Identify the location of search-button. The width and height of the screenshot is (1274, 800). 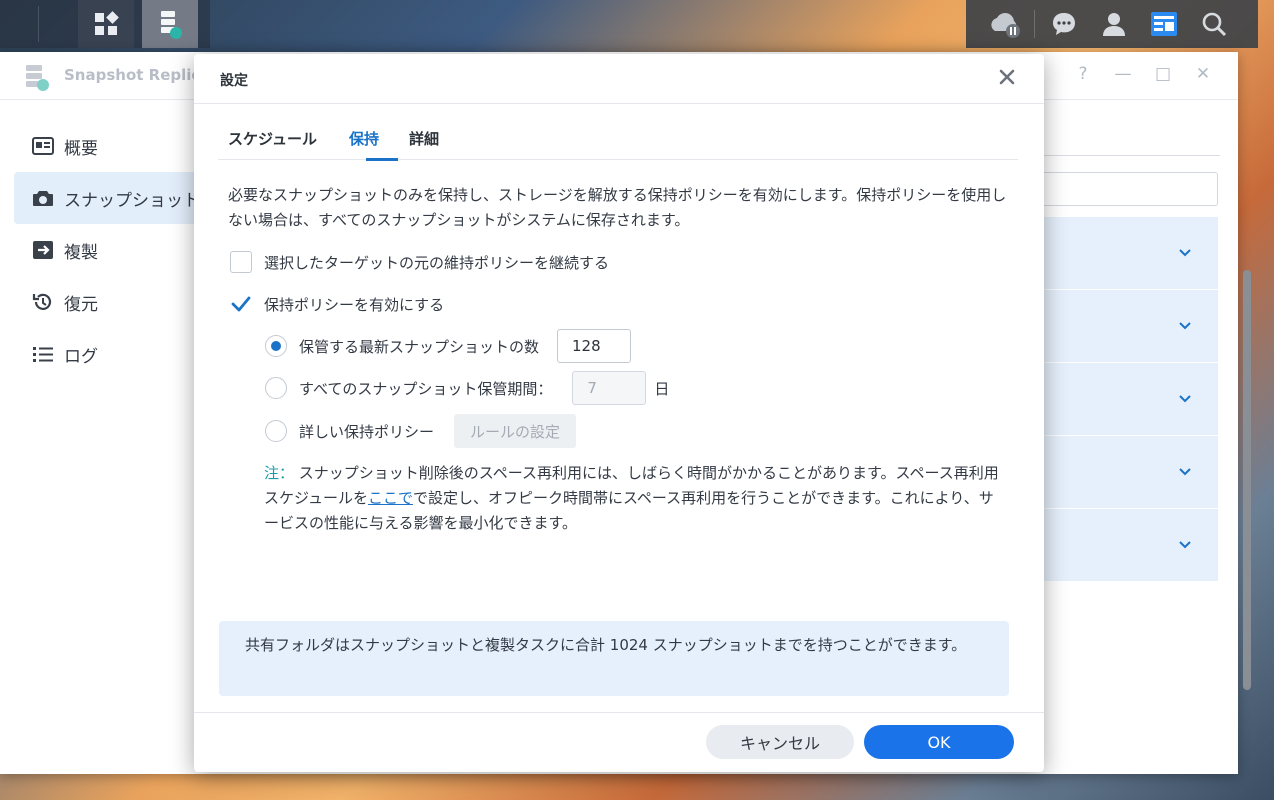
(1214, 24).